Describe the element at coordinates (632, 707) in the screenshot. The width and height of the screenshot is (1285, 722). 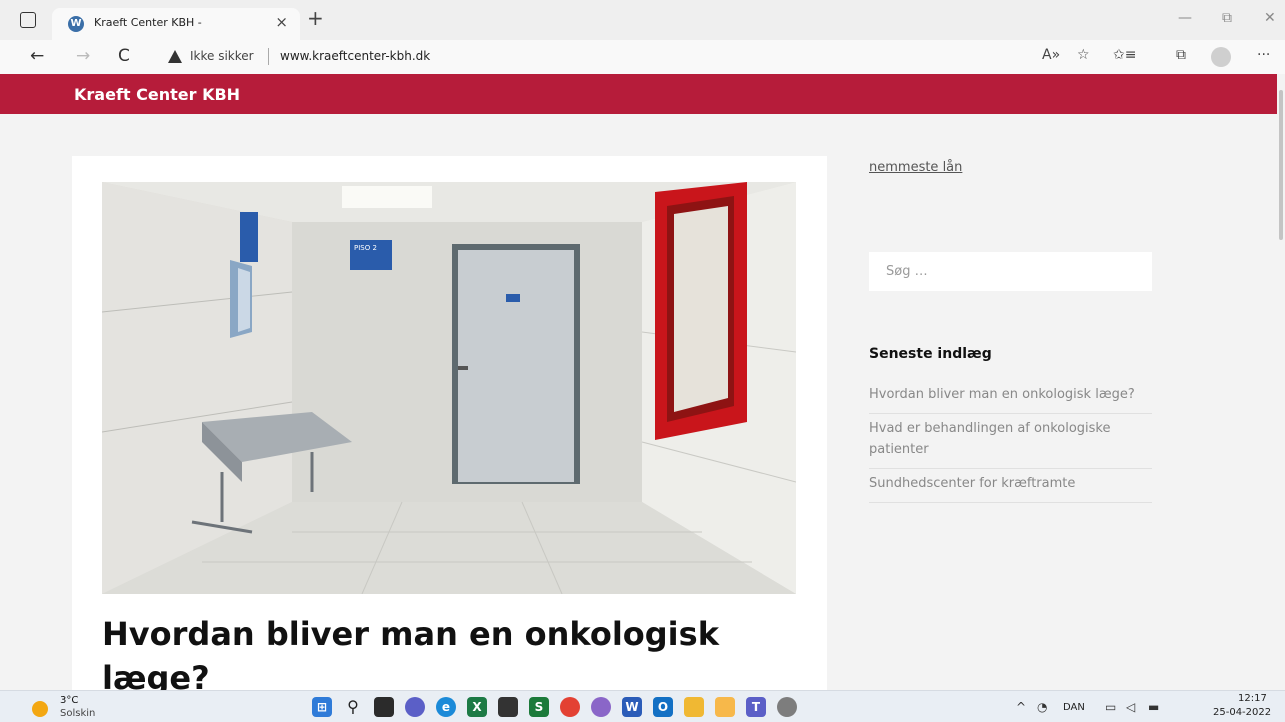
I see `word-icon: W` at that location.